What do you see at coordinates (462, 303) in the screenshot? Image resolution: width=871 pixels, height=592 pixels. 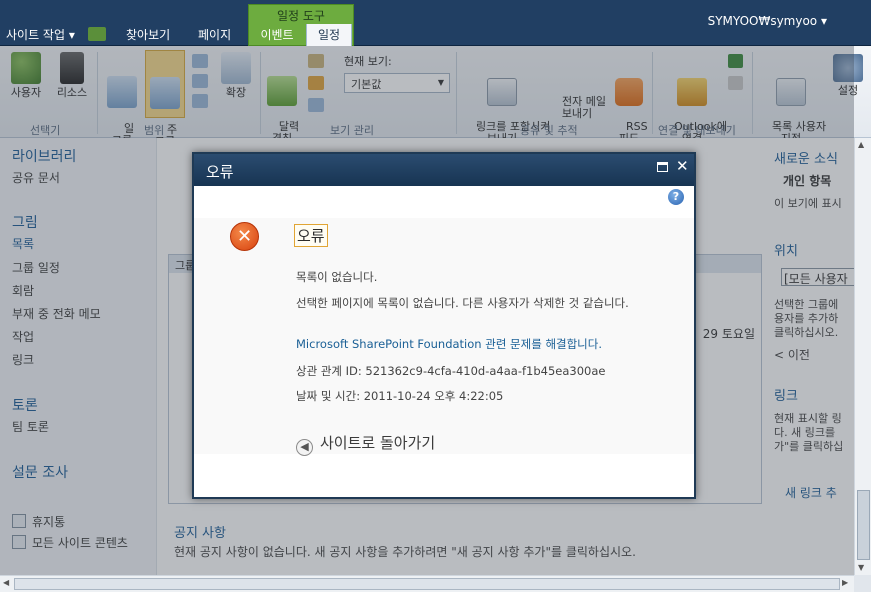 I see `error-description: 선택한 페이지에 목록이 없습니다. 다른 사용자가 삭제한 것 같습니다.` at bounding box center [462, 303].